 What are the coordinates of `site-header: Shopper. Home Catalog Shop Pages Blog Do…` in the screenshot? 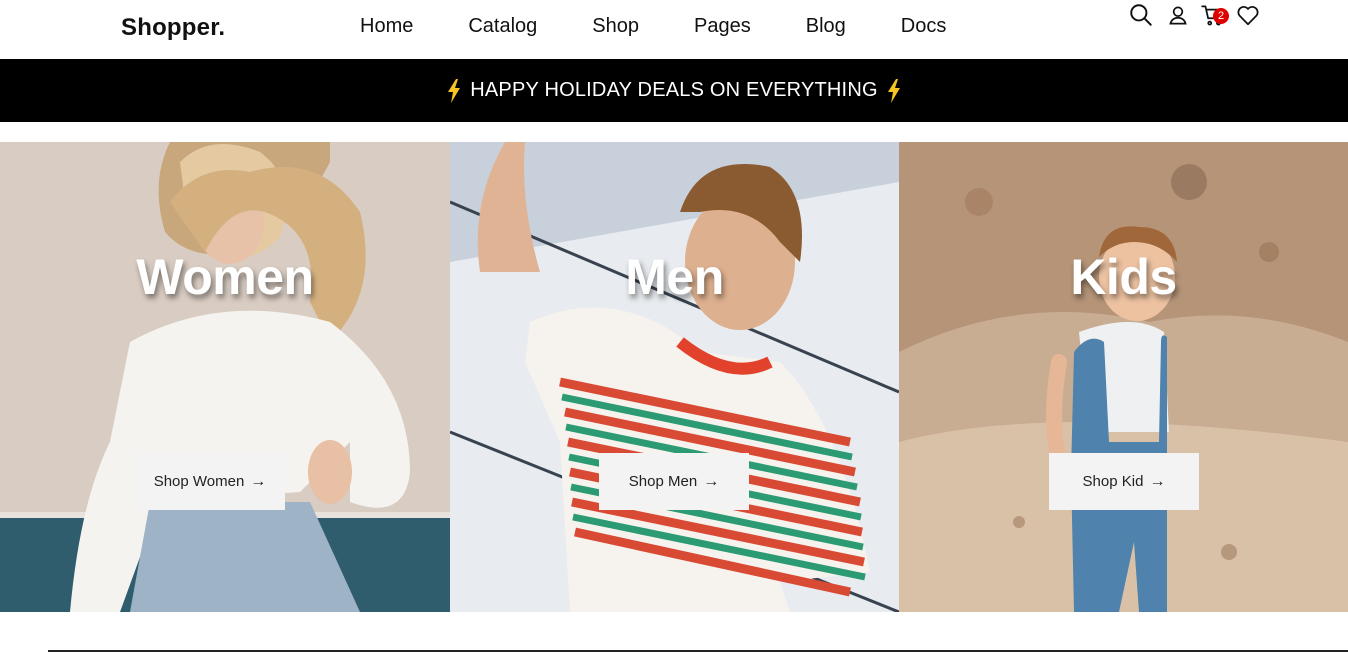 It's located at (674, 29).